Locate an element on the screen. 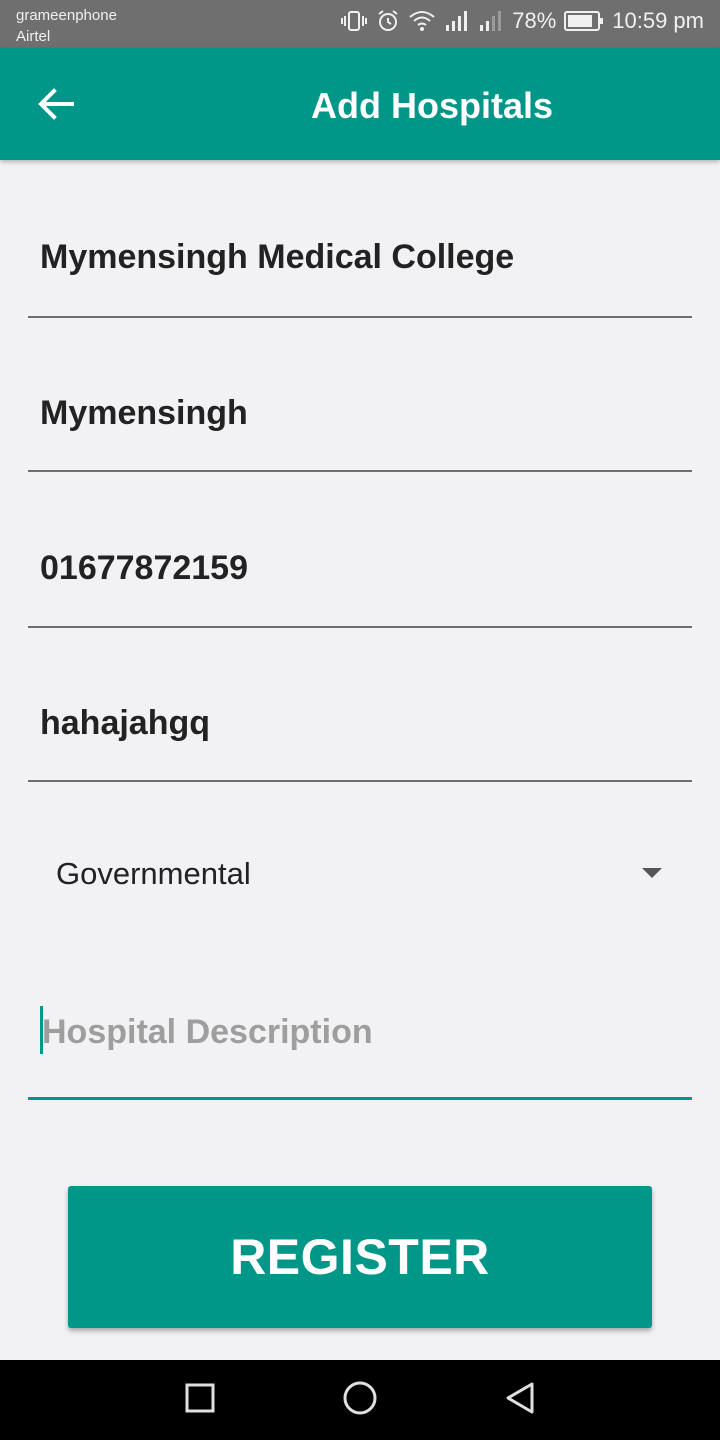 The image size is (720, 1440). system-nav-bar is located at coordinates (360, 1400).